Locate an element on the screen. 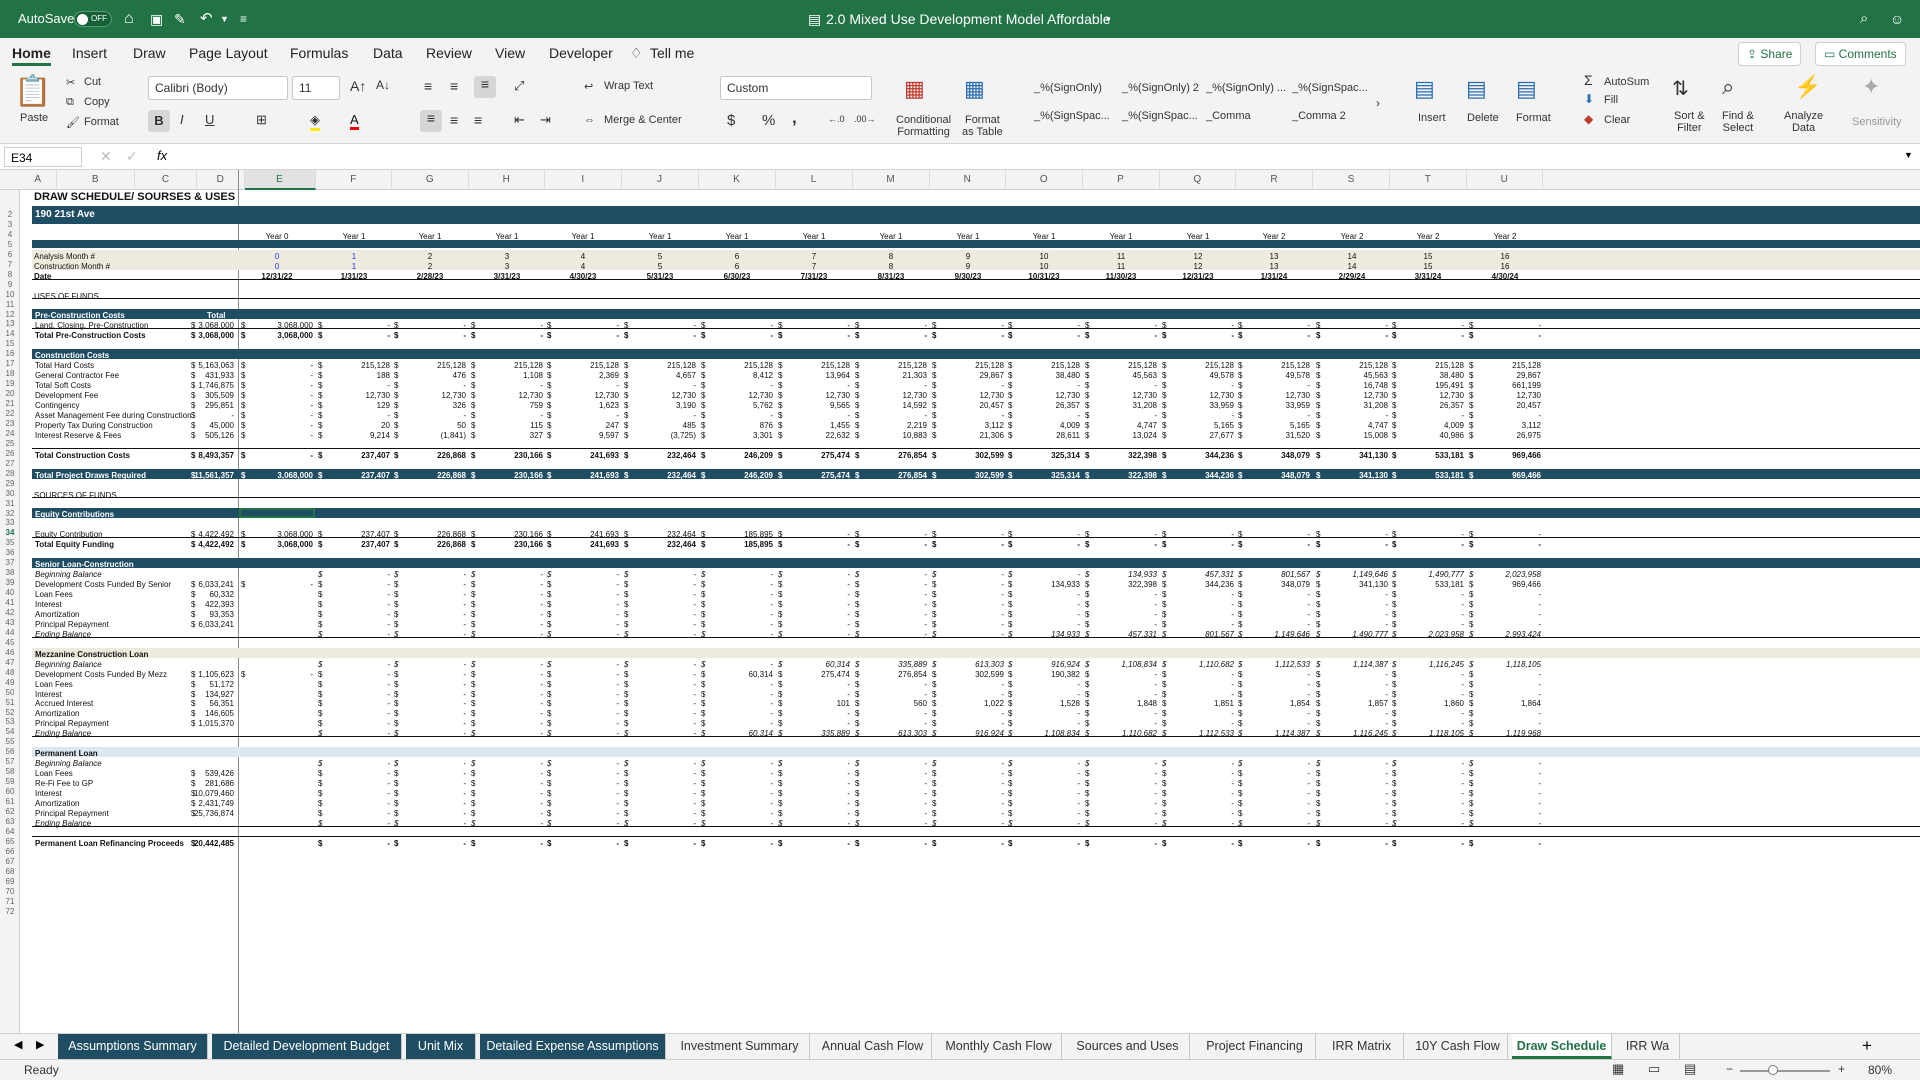 Image resolution: width=1920 pixels, height=1080 pixels. row-number: 8 is located at coordinates (10, 274).